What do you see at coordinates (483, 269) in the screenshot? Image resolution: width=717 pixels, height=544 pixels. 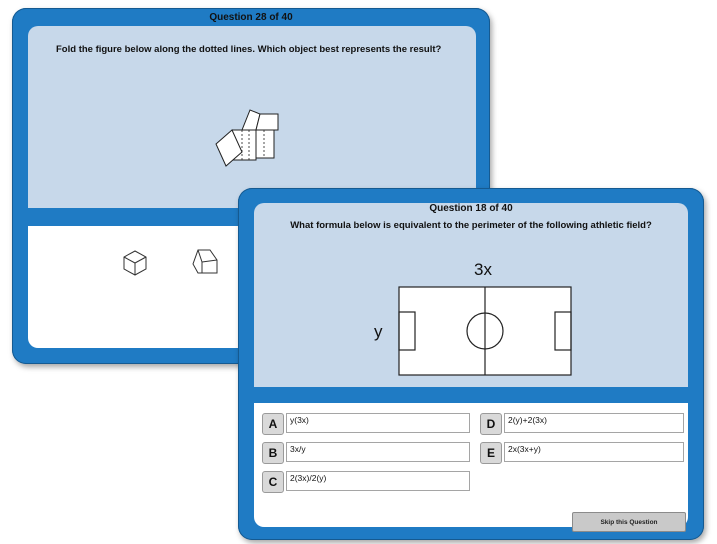 I see `field-length-label: 3x` at bounding box center [483, 269].